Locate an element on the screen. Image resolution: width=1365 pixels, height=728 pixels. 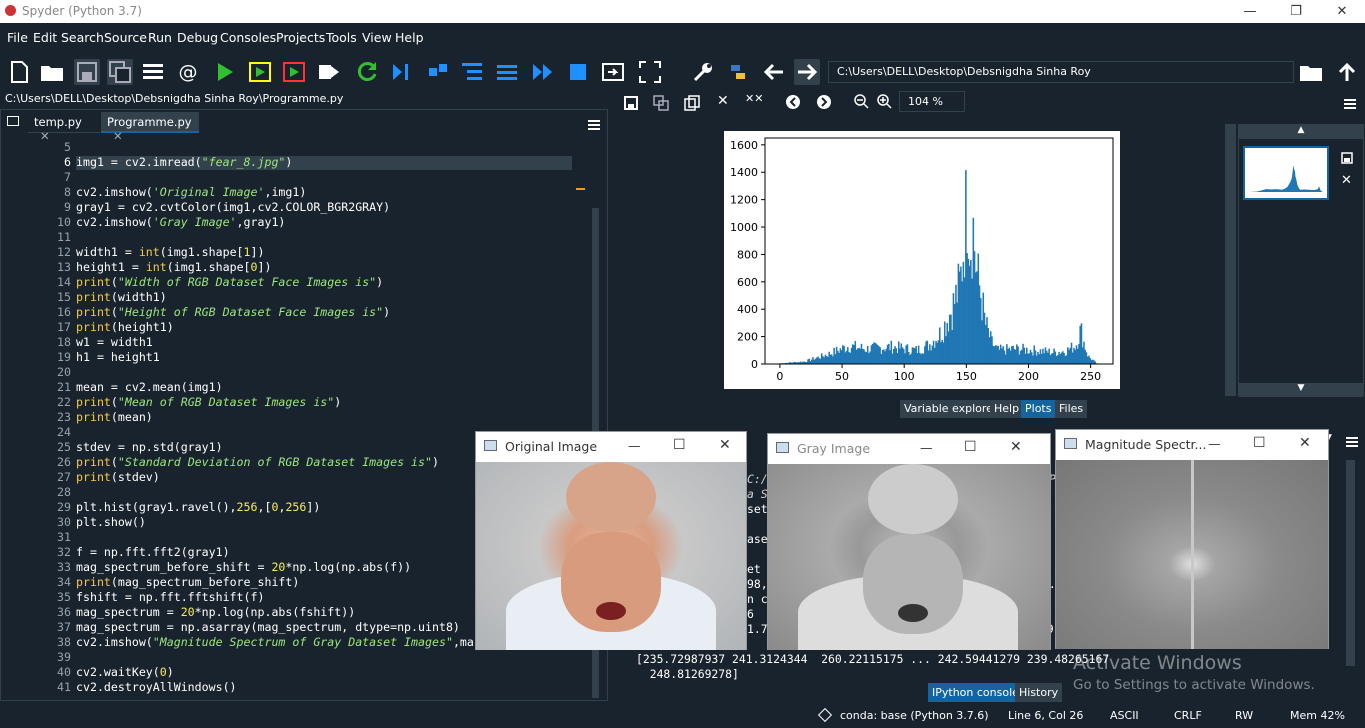
thumb-close-icon: ✕ is located at coordinates (1346, 180).